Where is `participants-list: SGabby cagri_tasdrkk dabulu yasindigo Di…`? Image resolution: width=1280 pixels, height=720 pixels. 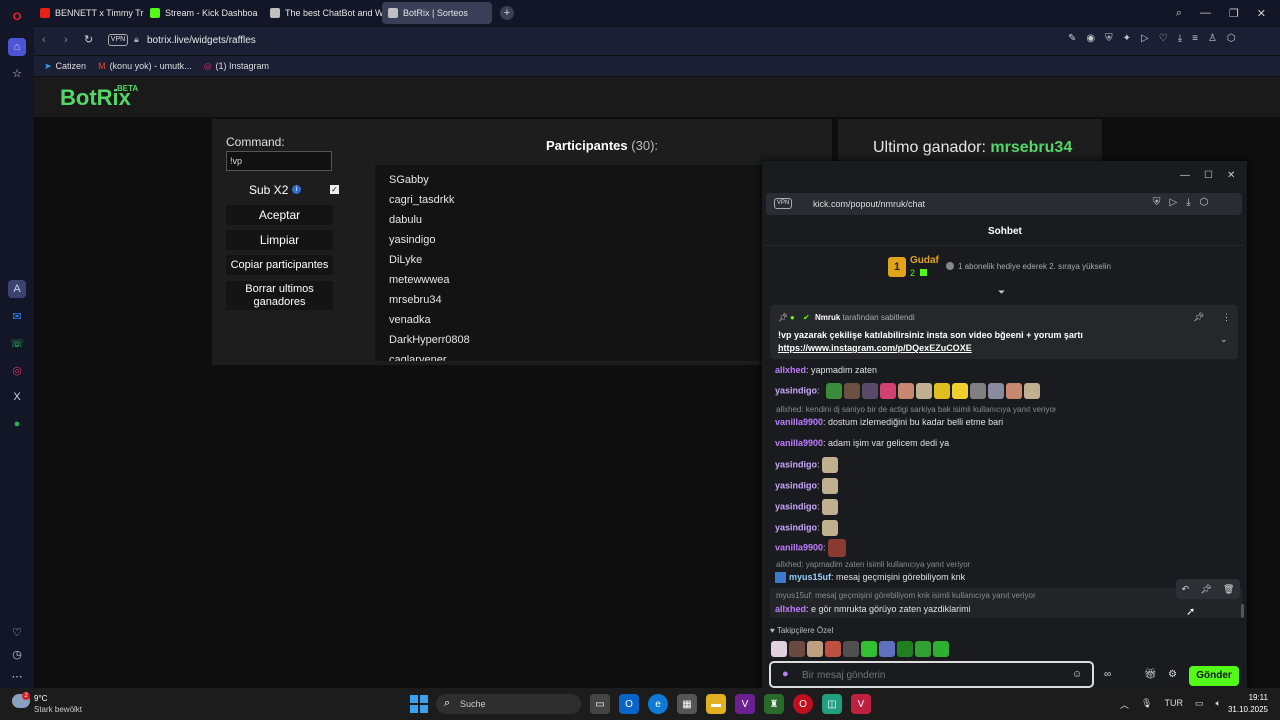
participants-list: SGabby cagri_tasdrkk dabulu yasindigo Di… is located at coordinates (575, 263).